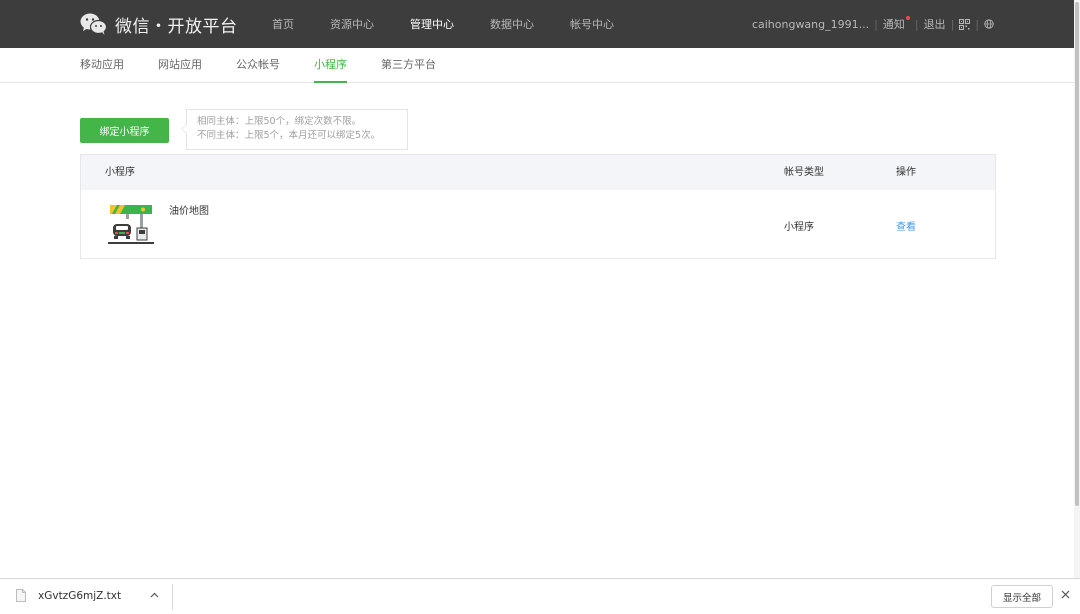  Describe the element at coordinates (804, 172) in the screenshot. I see `column-header-type: 帐号类型` at that location.